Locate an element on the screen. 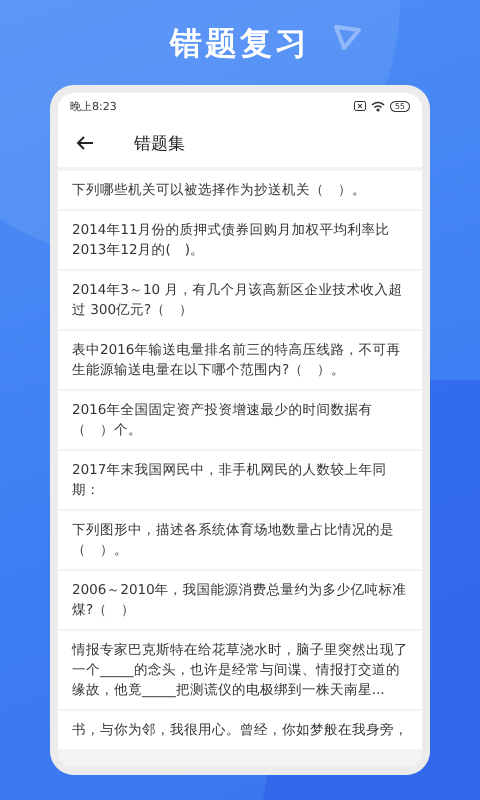 This screenshot has height=800, width=480. question-item: 书，与你为邻，我很用心。曾经，你如梦般在我身旁， is located at coordinates (240, 730).